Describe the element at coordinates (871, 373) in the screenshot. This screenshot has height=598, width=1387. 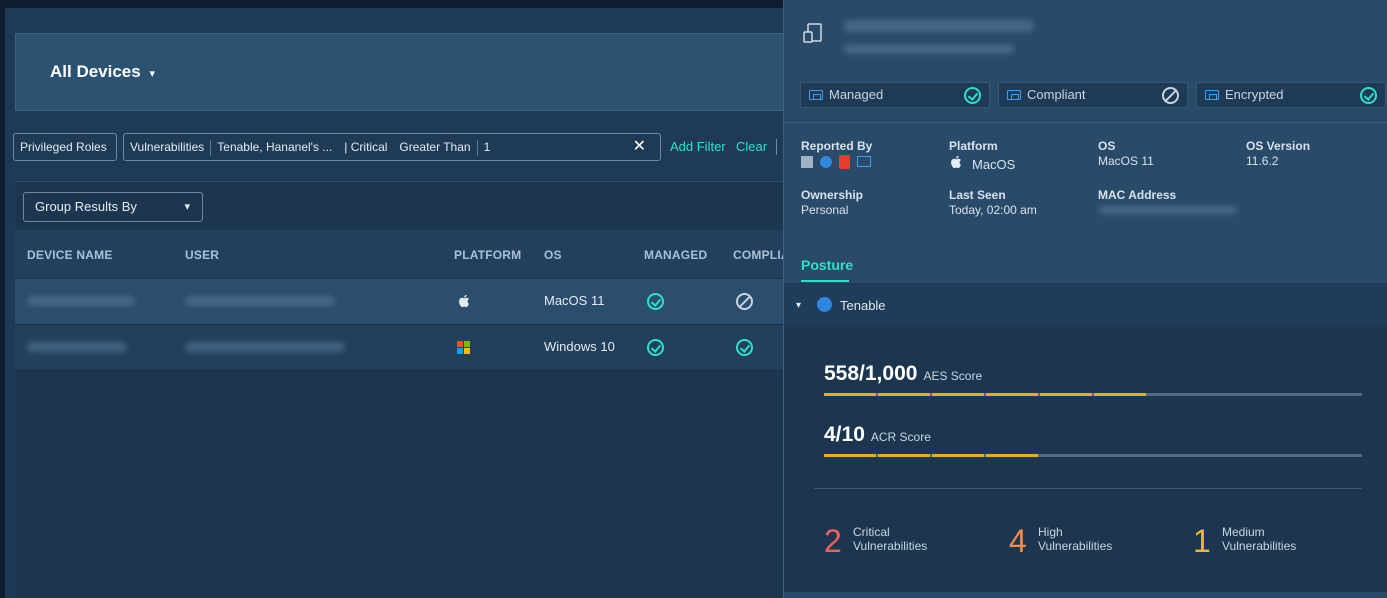
I see `aes-score-value: 558/1,000` at that location.